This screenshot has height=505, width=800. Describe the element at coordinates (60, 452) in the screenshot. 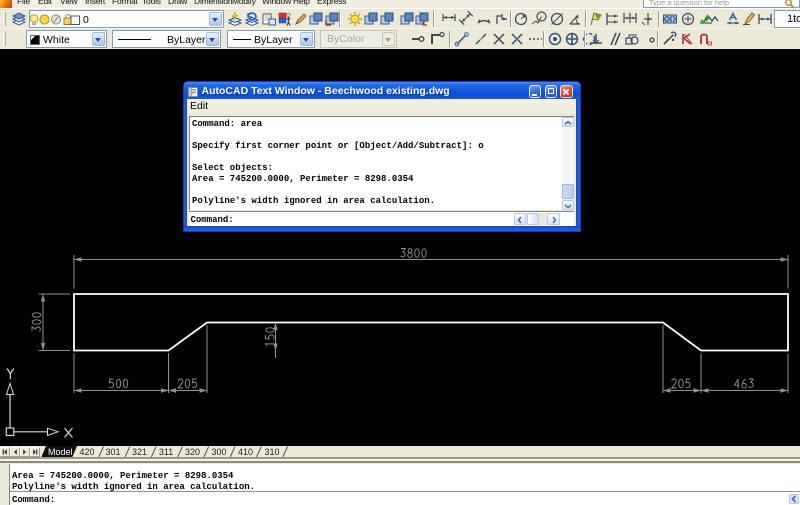

I see `svg-text: Model` at that location.